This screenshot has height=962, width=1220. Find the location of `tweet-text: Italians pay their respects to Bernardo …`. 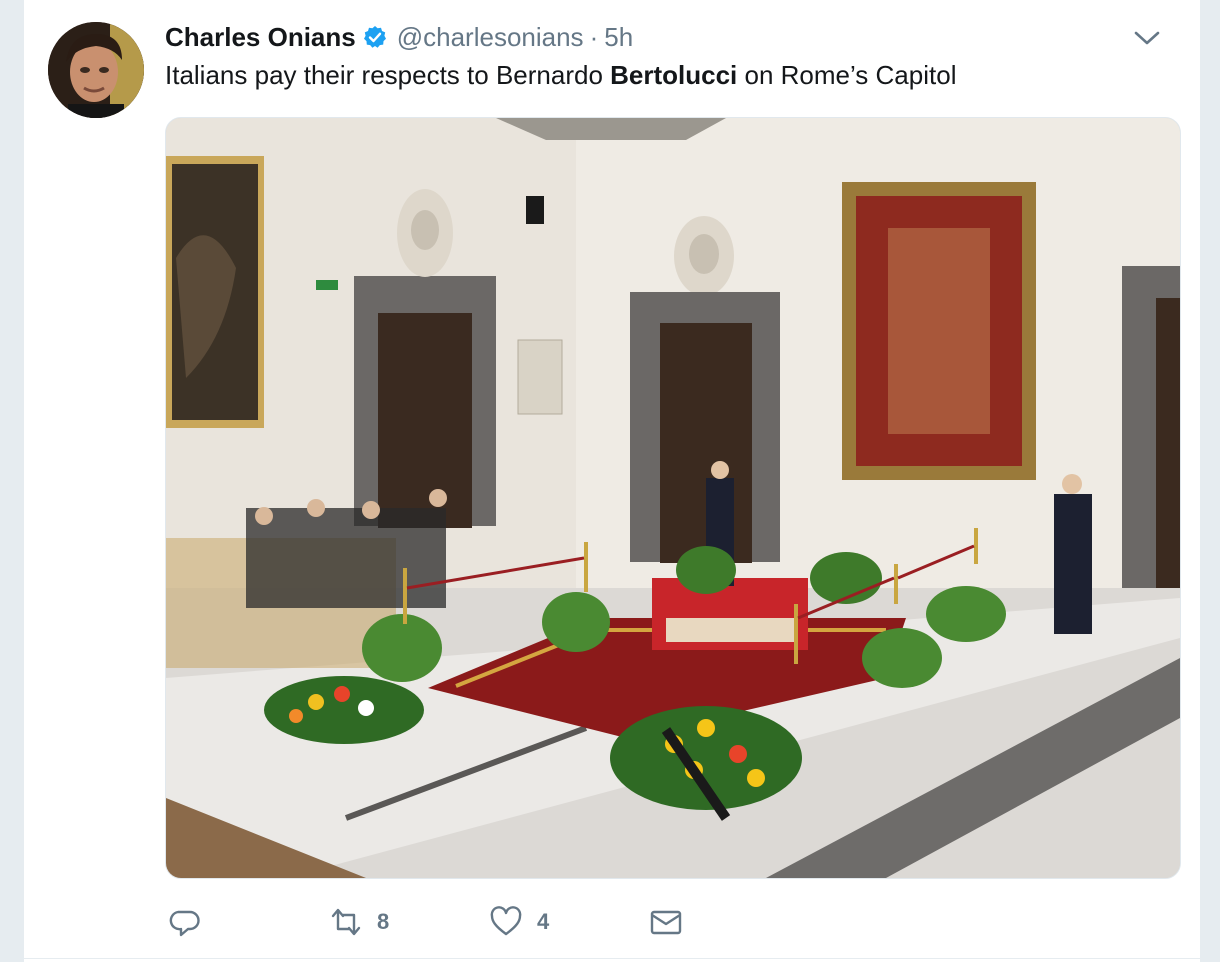

tweet-text: Italians pay their respects to Bernardo … is located at coordinates (560, 75).